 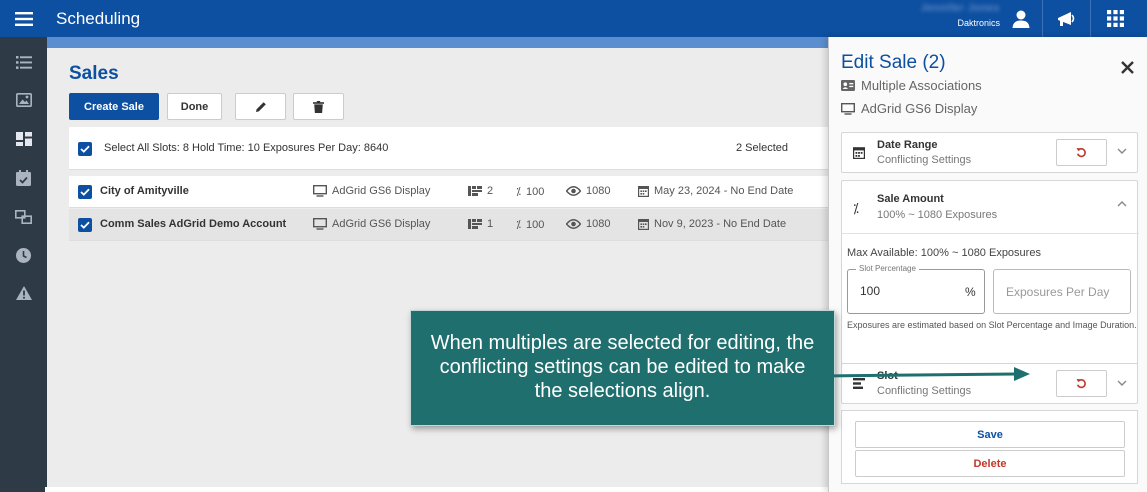 I want to click on list-icon, so click(x=23, y=62).